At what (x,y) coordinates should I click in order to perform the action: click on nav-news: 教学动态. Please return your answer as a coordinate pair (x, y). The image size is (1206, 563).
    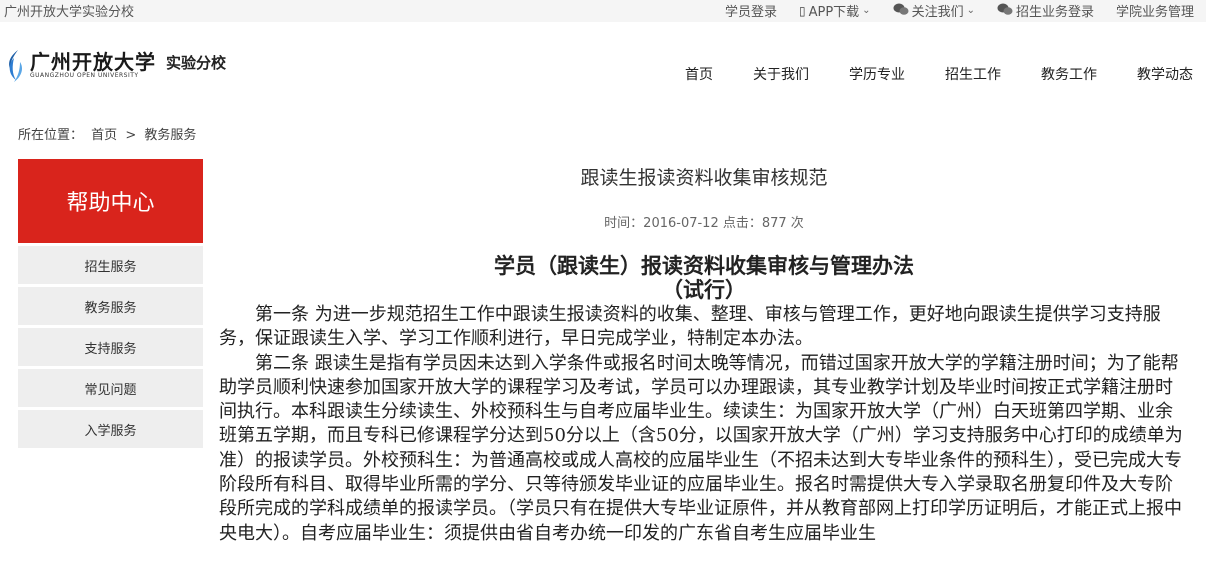
    Looking at the image, I should click on (1165, 74).